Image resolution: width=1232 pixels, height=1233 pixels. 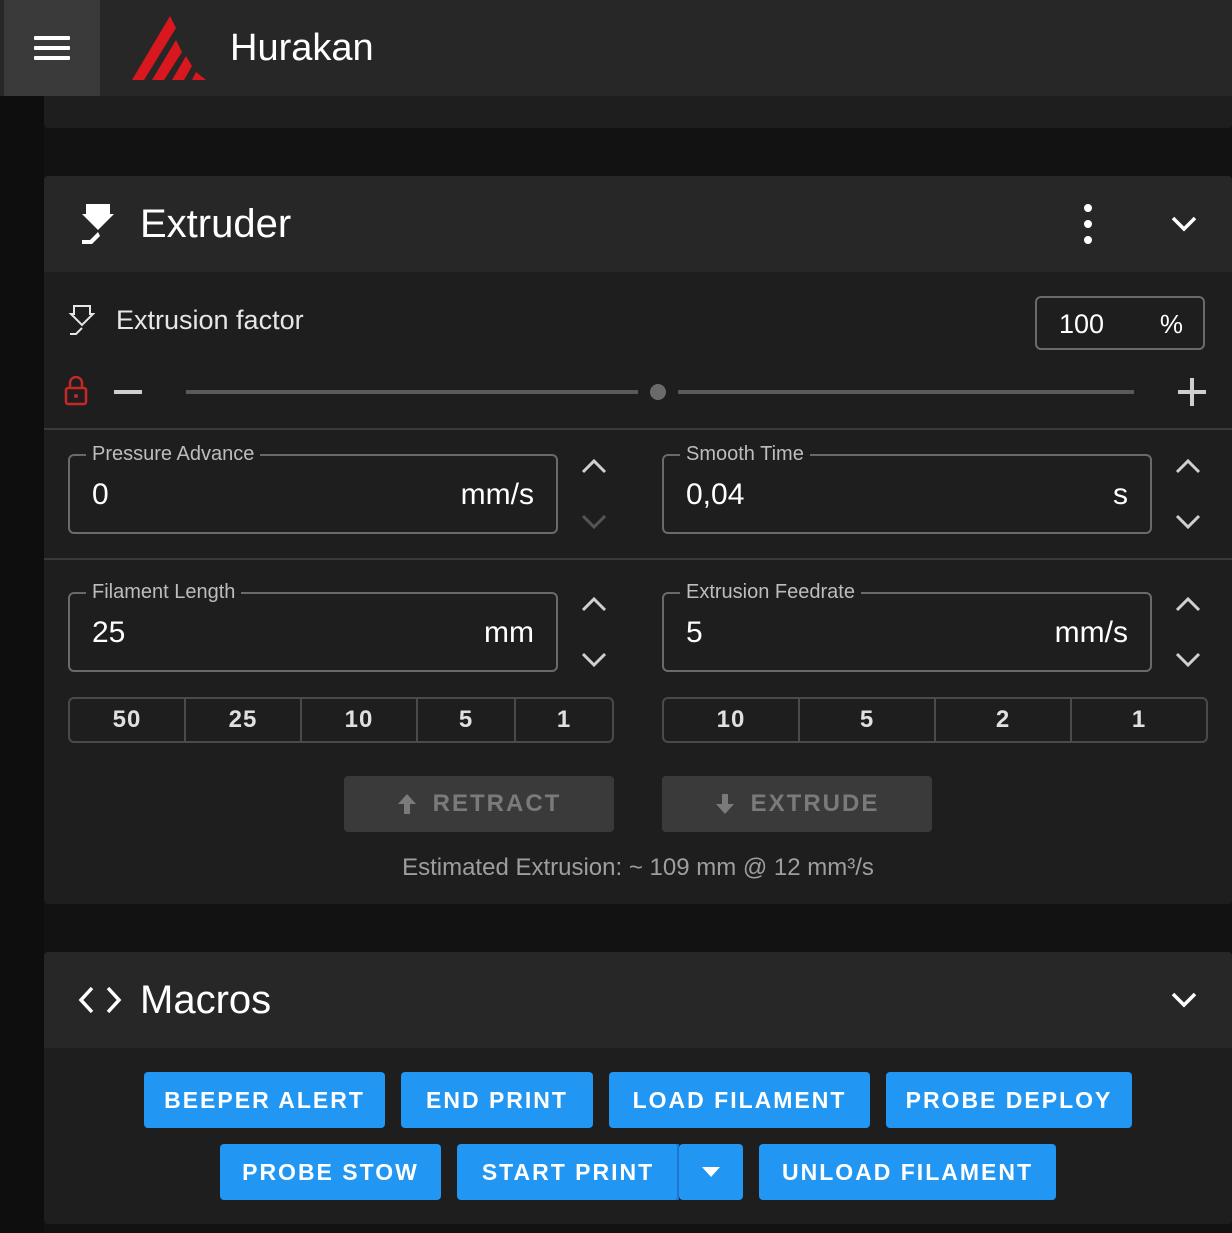 I want to click on hamburger-icon, so click(x=52, y=38).